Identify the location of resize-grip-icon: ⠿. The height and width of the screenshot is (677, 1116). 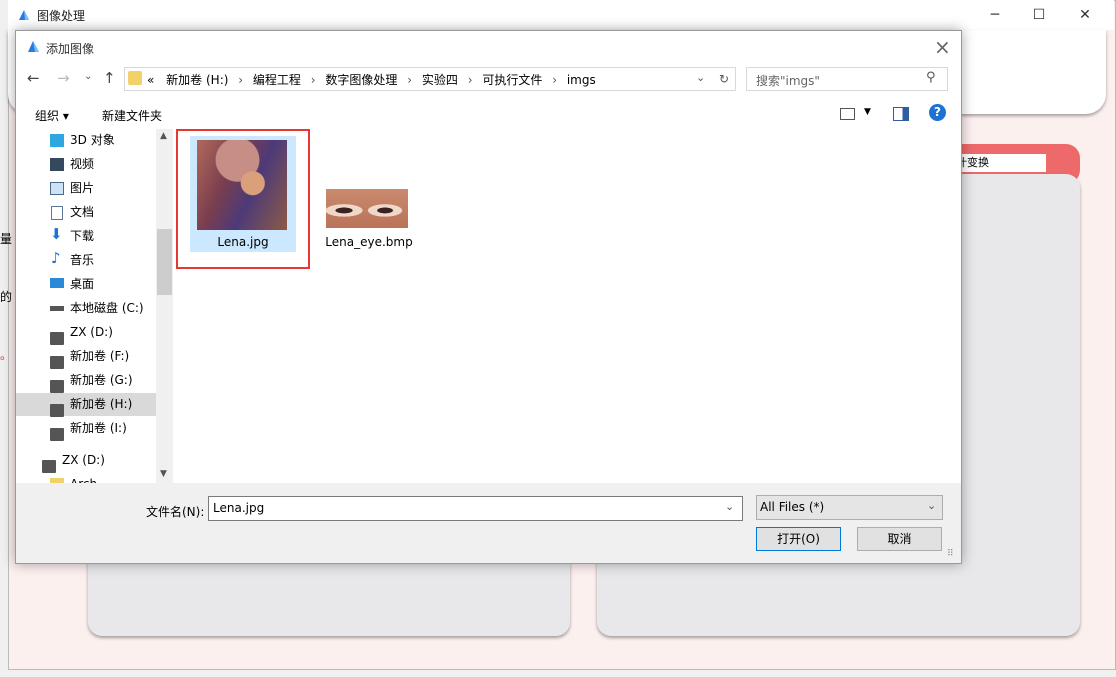
(950, 554).